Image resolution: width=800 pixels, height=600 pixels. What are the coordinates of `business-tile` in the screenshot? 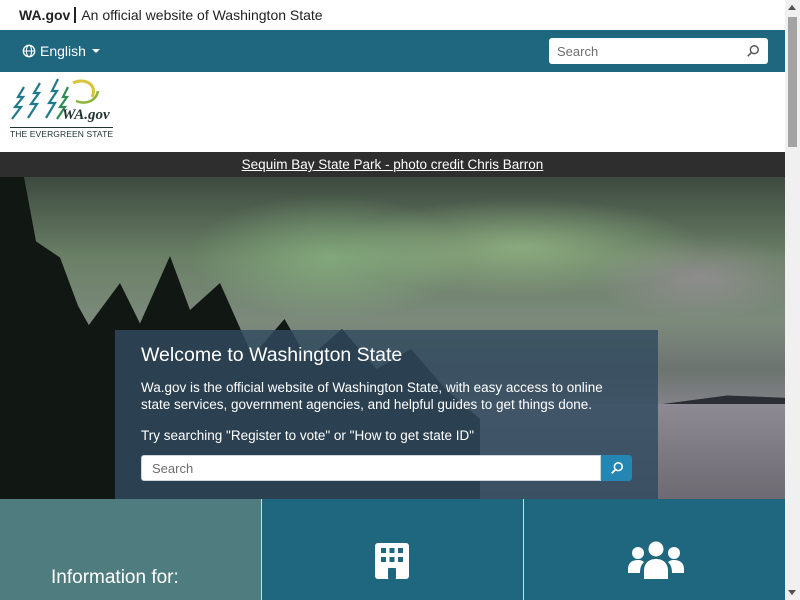 It's located at (392, 549).